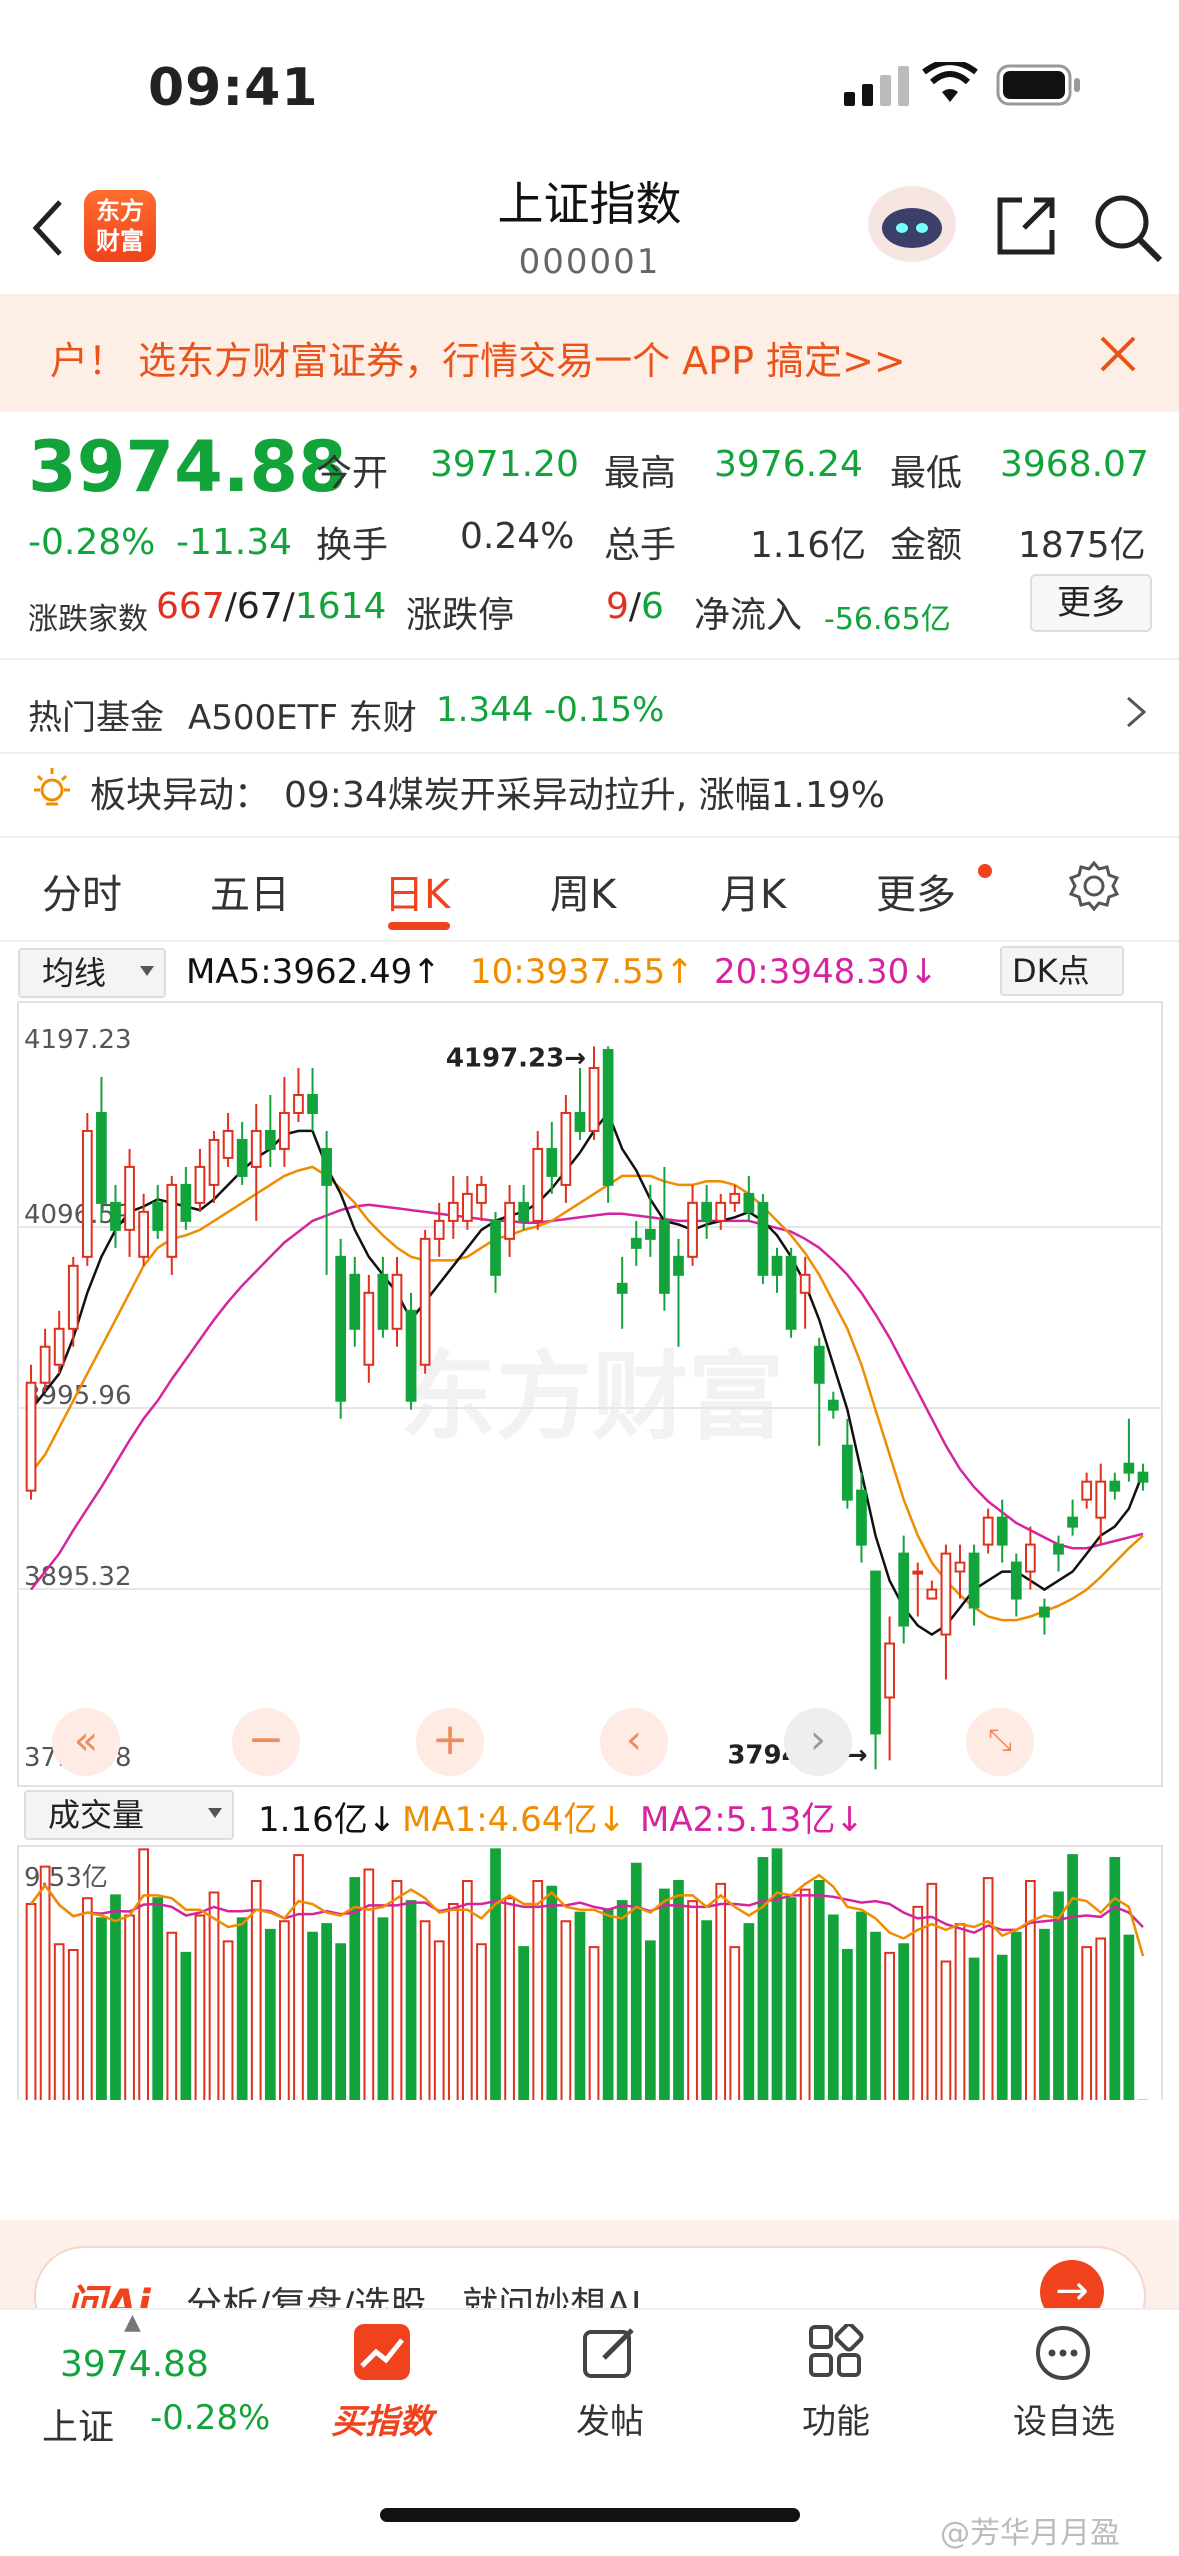 The image size is (1179, 2556). I want to click on zoom-in-button: +, so click(450, 1742).